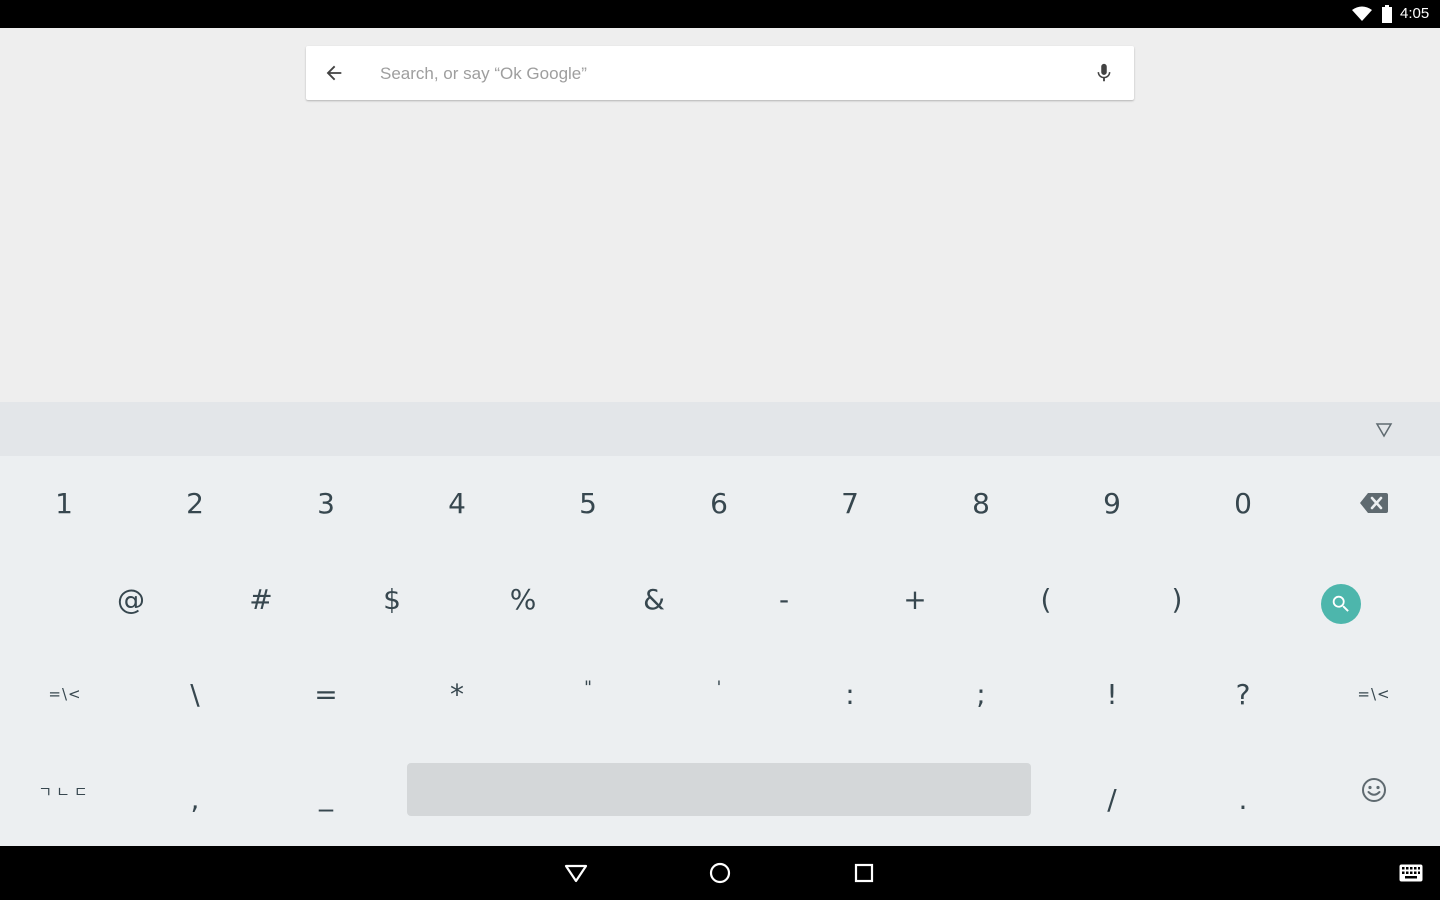  Describe the element at coordinates (981, 503) in the screenshot. I see `key-8: 8` at that location.